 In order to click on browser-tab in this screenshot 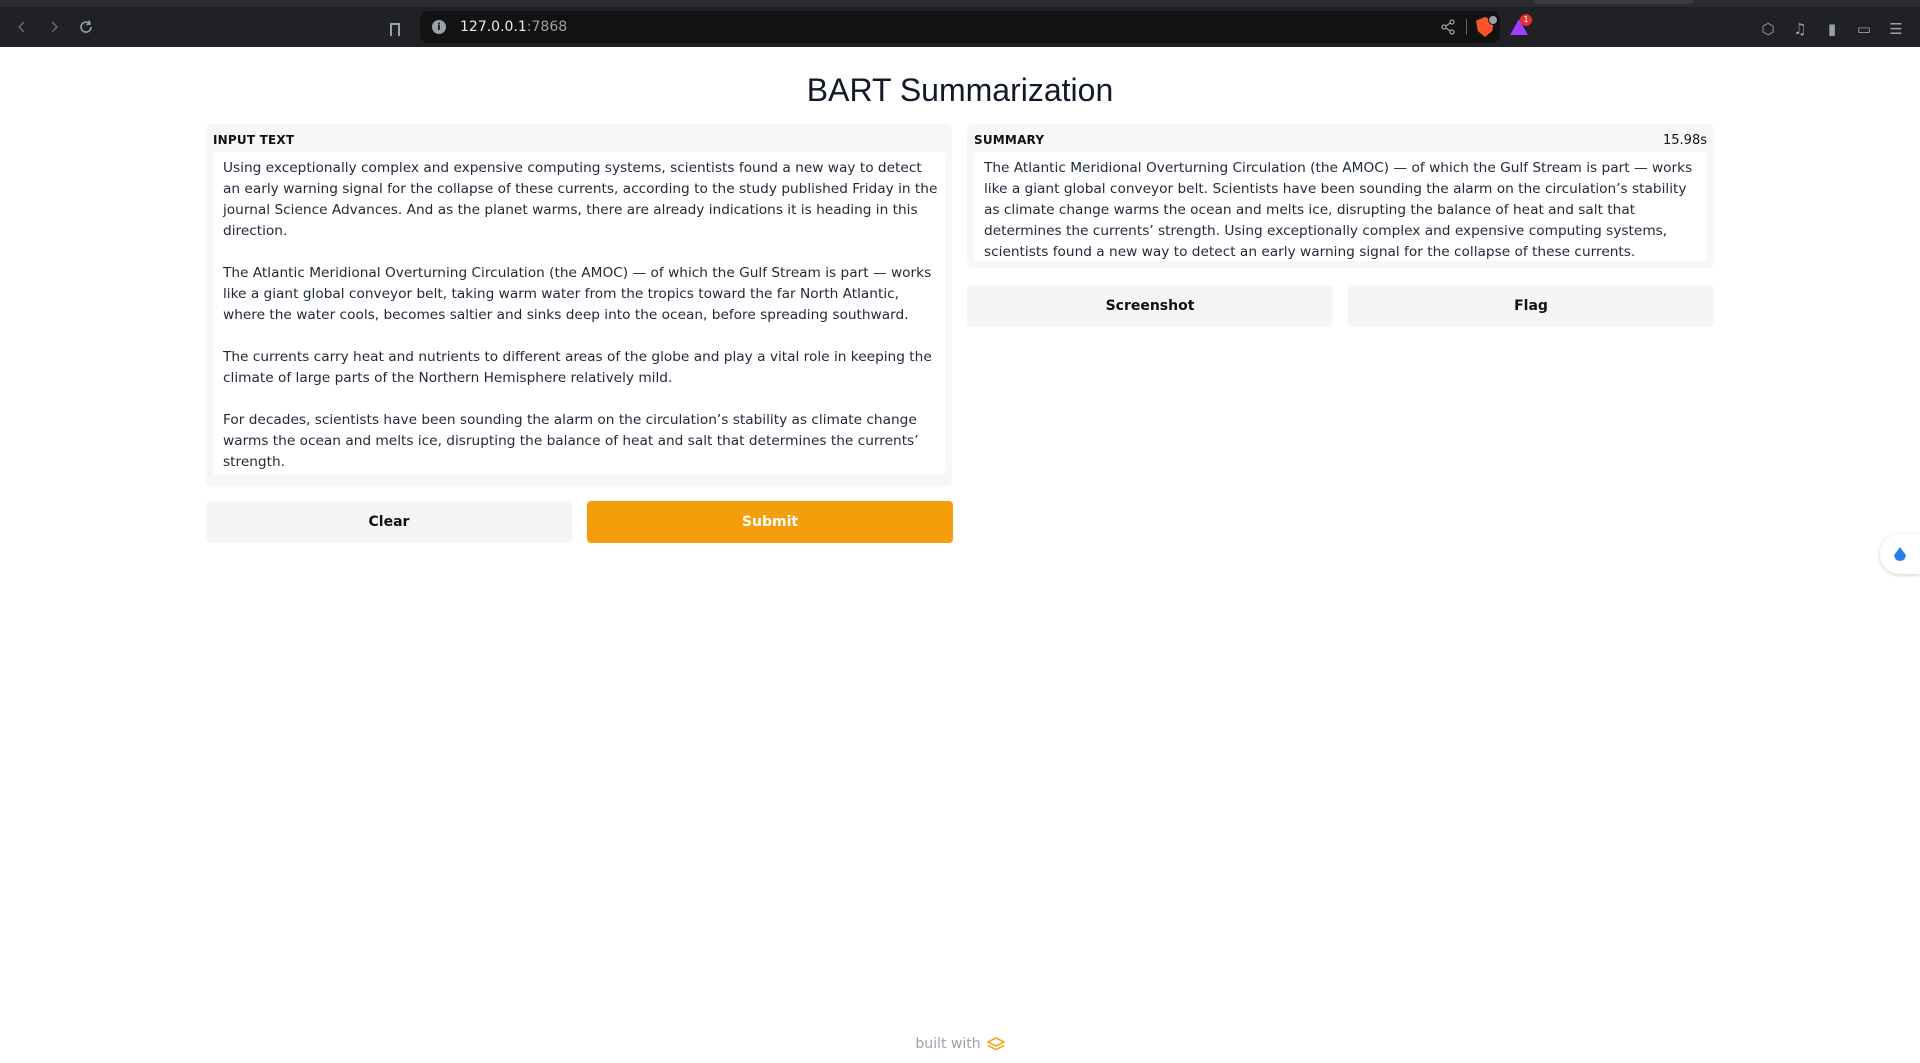, I will do `click(1614, 2)`.